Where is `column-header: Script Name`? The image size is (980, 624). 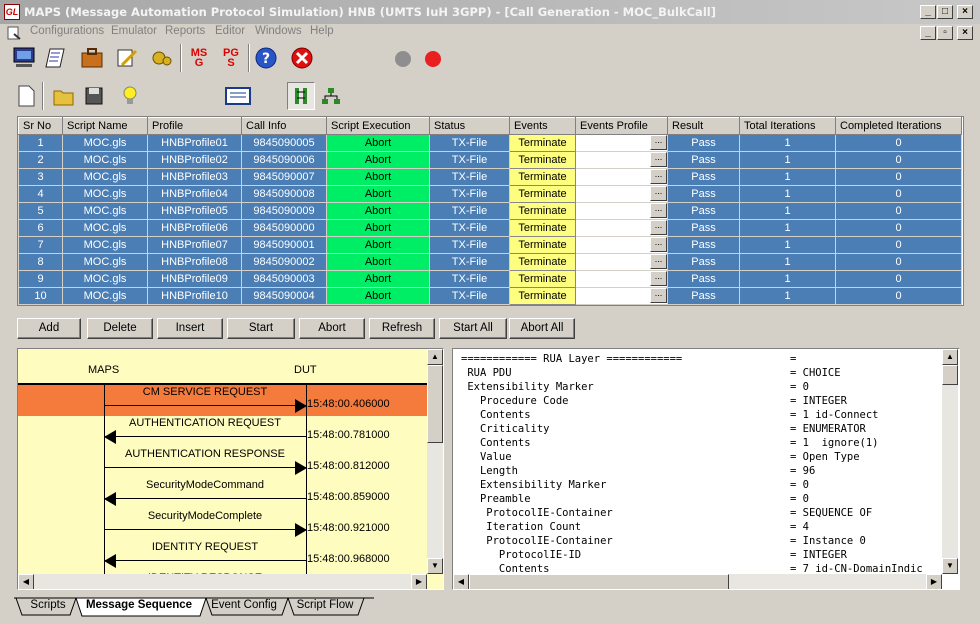
column-header: Script Name is located at coordinates (105, 126).